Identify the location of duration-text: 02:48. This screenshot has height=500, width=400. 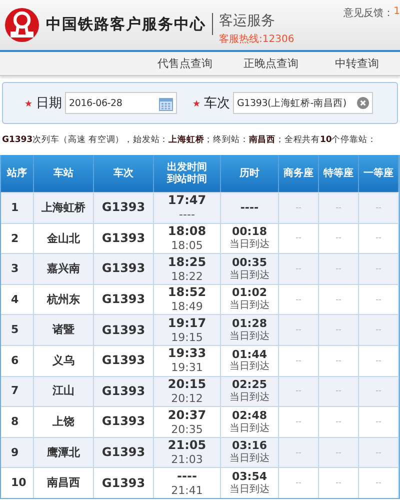
(249, 415).